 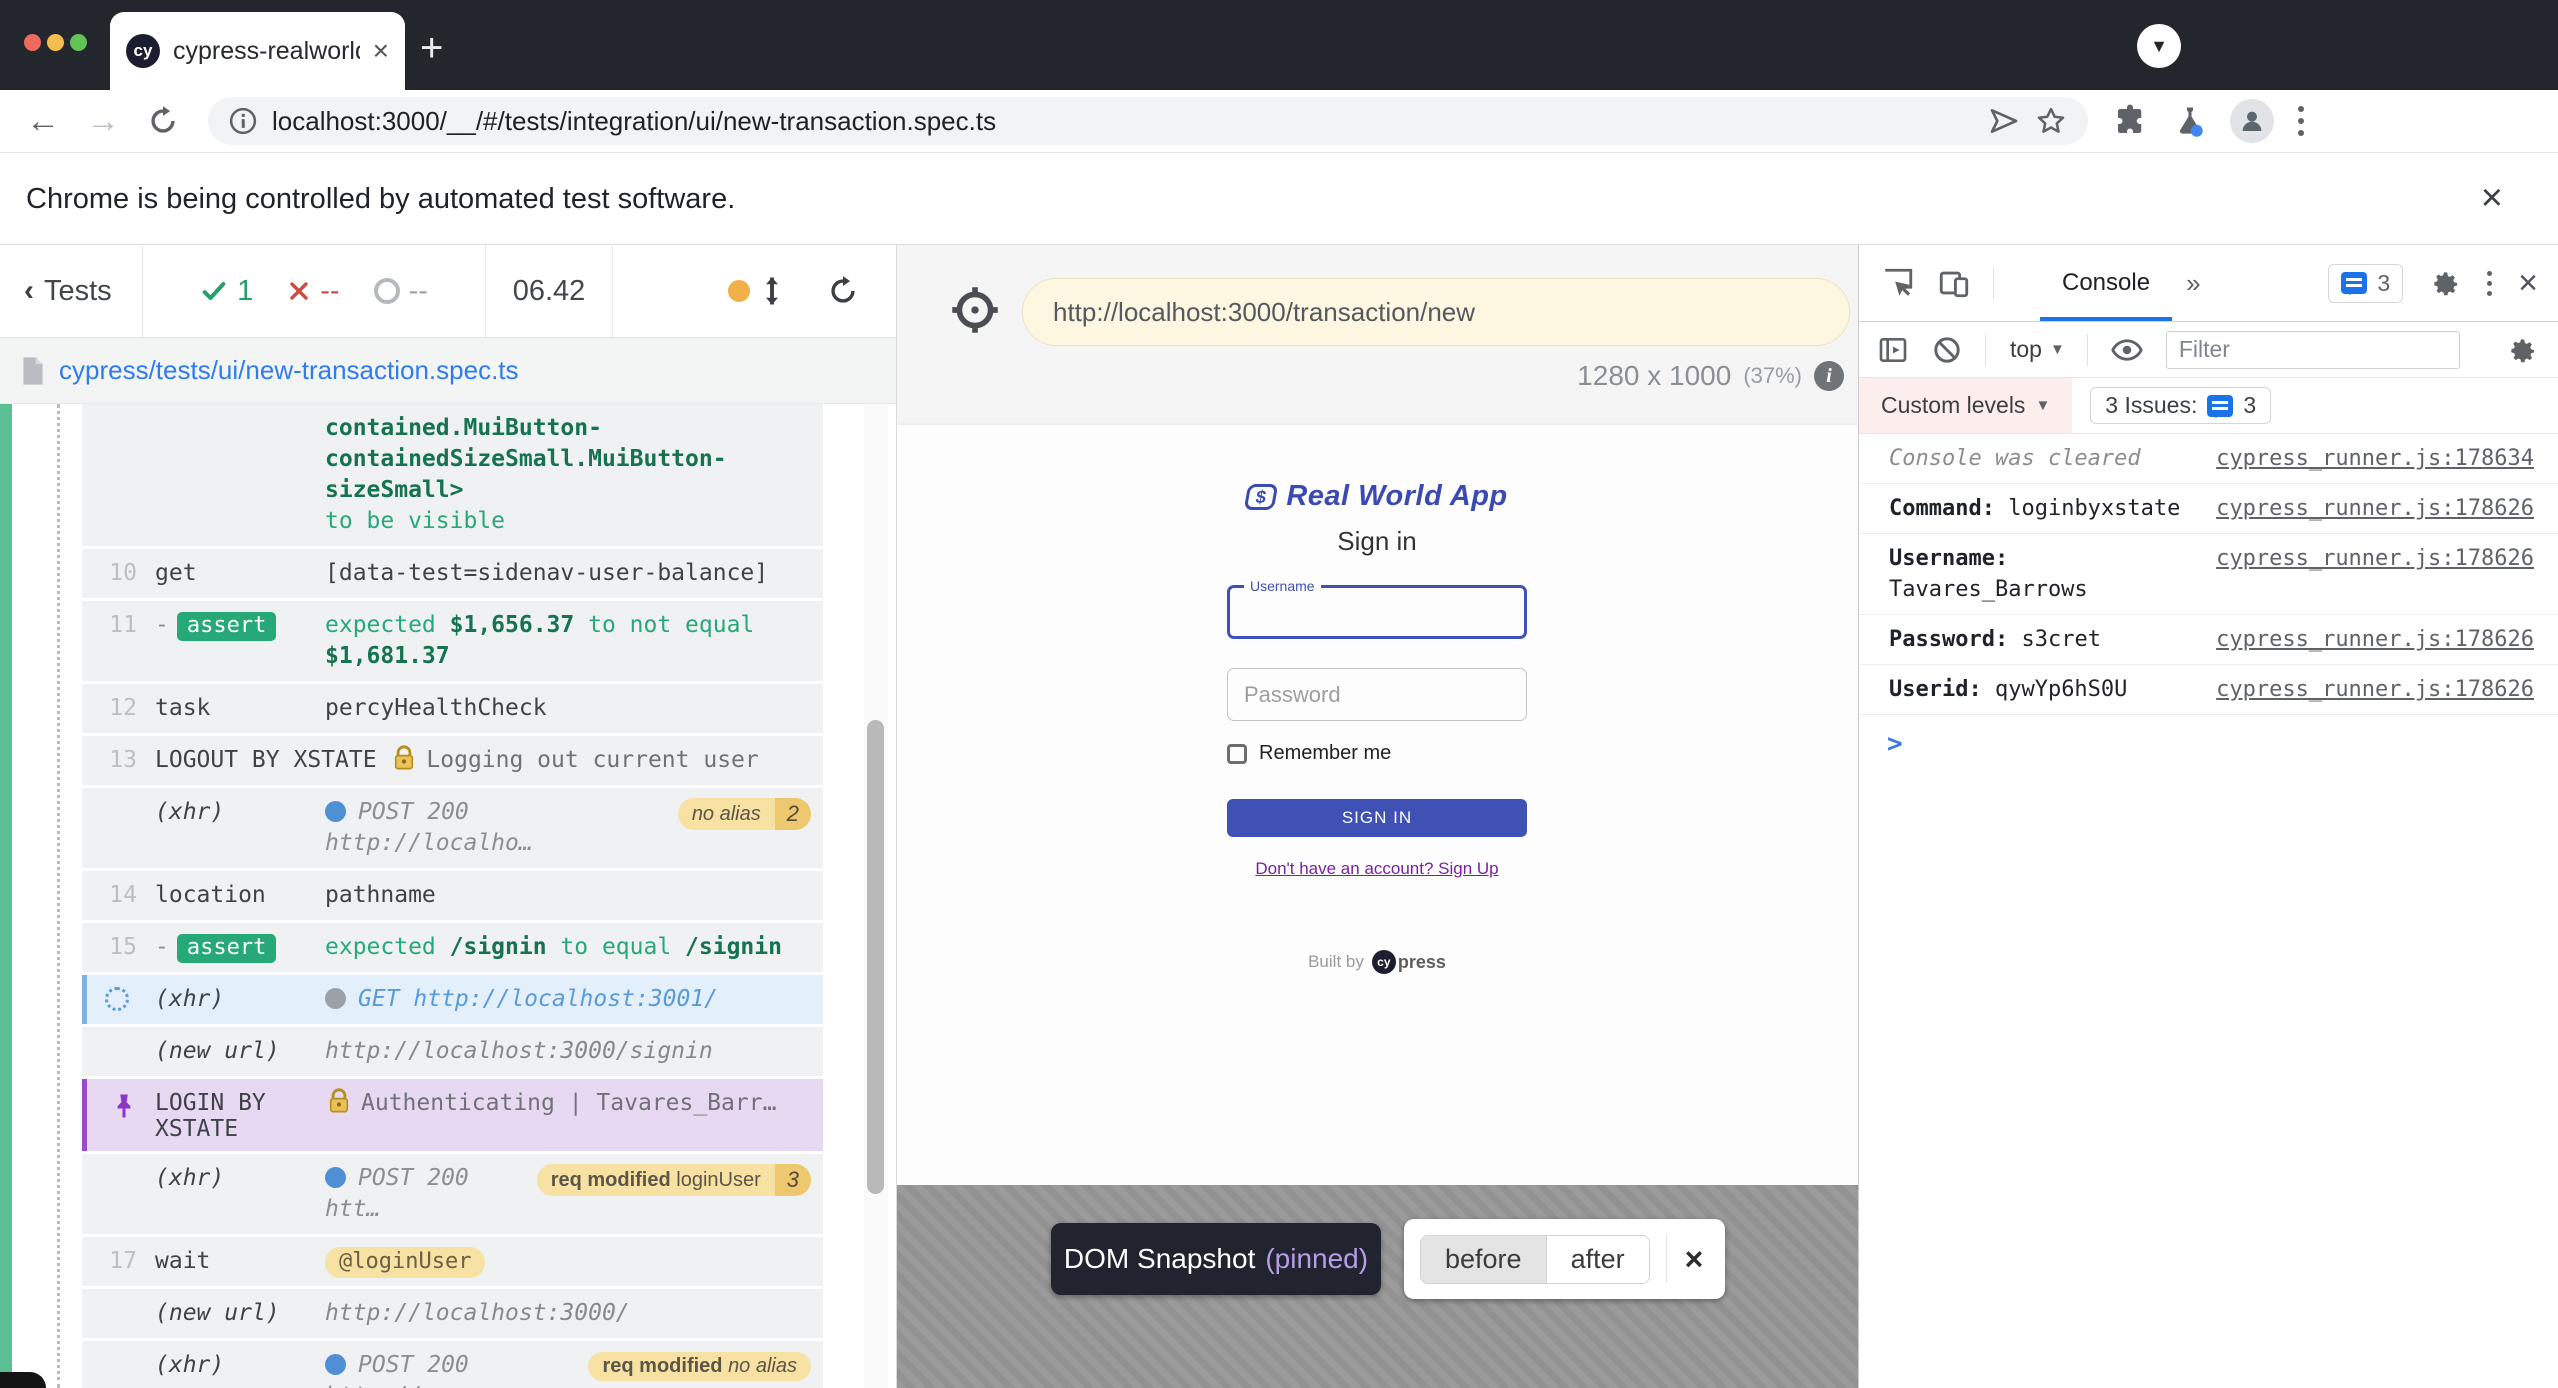 What do you see at coordinates (1376, 869) in the screenshot?
I see `signup-link: Don't have an account? Sign Up` at bounding box center [1376, 869].